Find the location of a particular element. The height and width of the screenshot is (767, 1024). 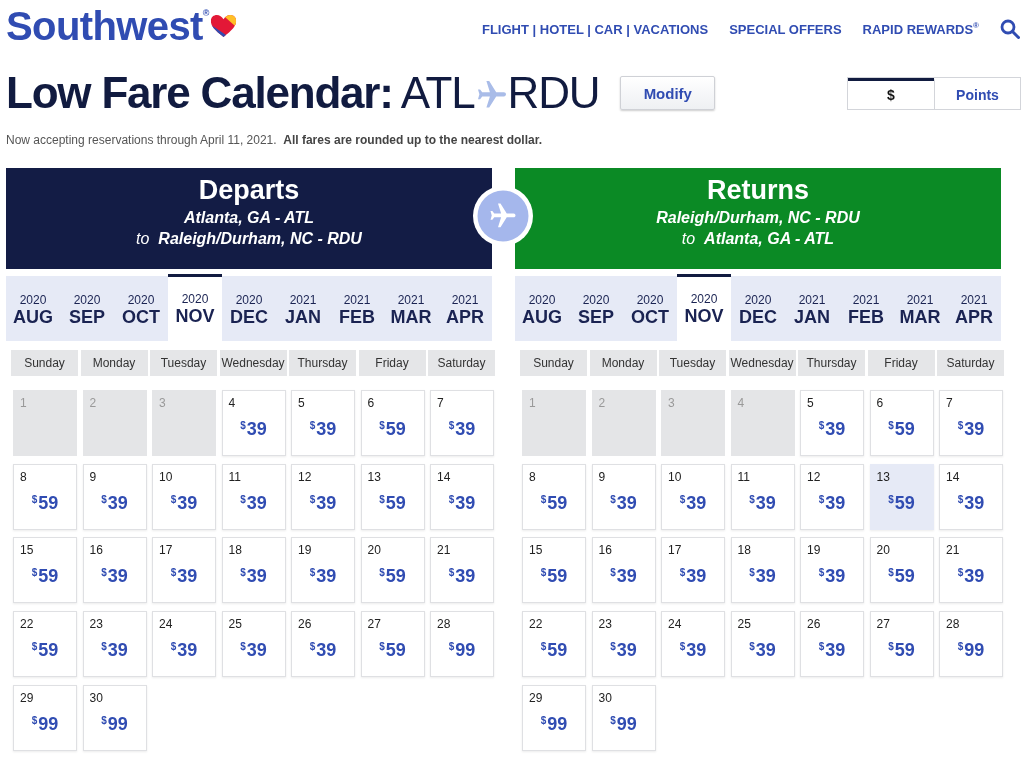

calendar-day: 4 is located at coordinates (762, 423).